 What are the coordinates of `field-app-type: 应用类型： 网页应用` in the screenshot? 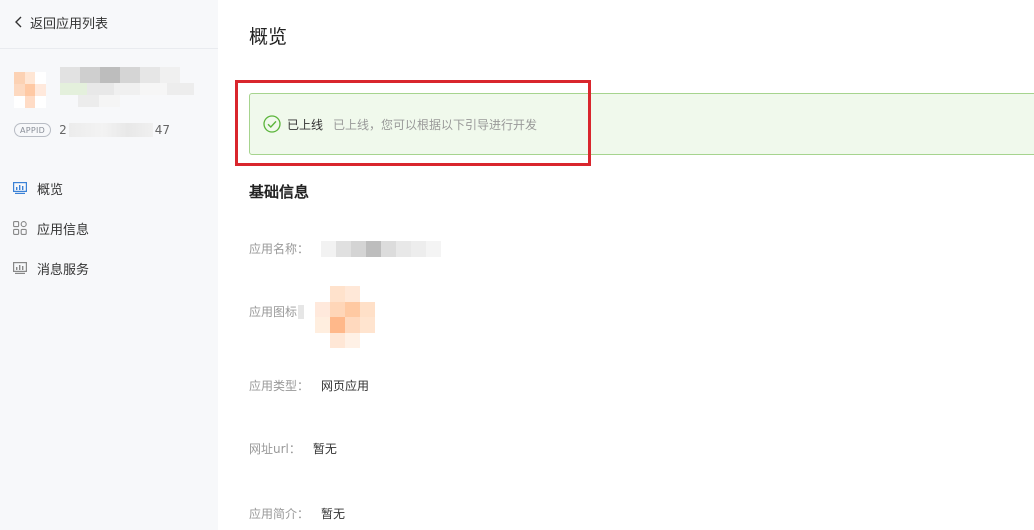 It's located at (309, 385).